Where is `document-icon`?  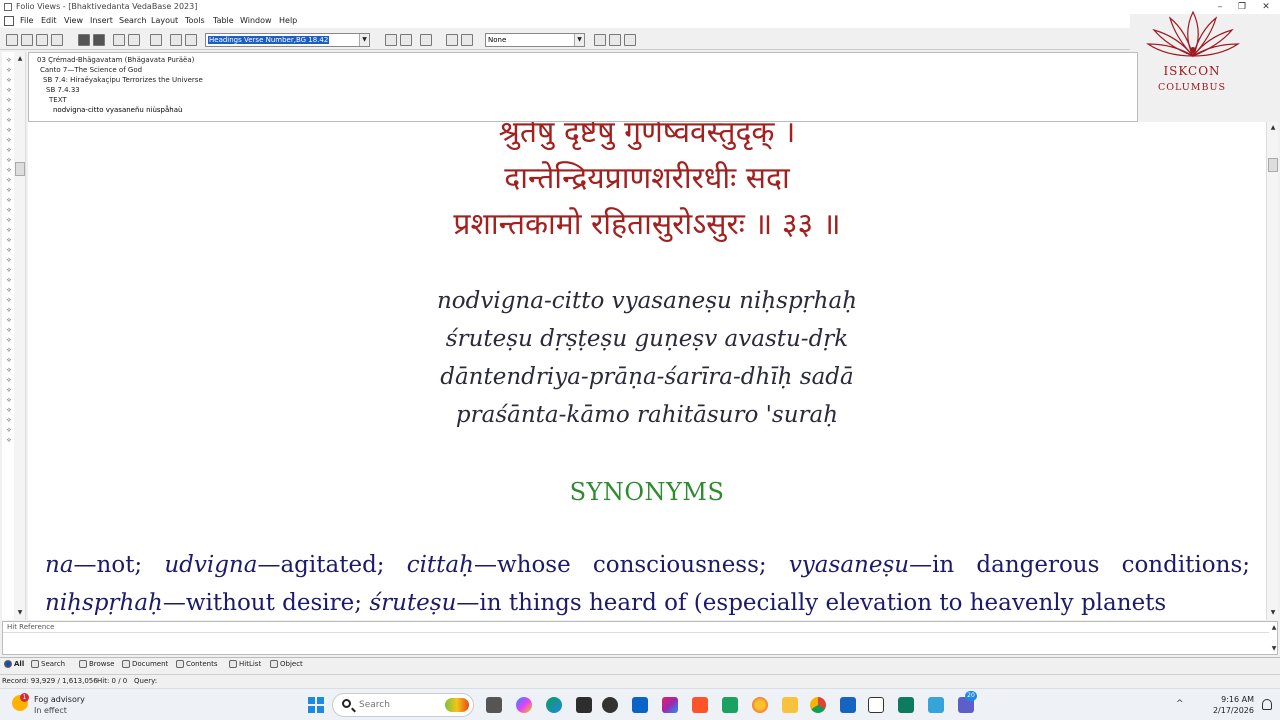 document-icon is located at coordinates (9, 21).